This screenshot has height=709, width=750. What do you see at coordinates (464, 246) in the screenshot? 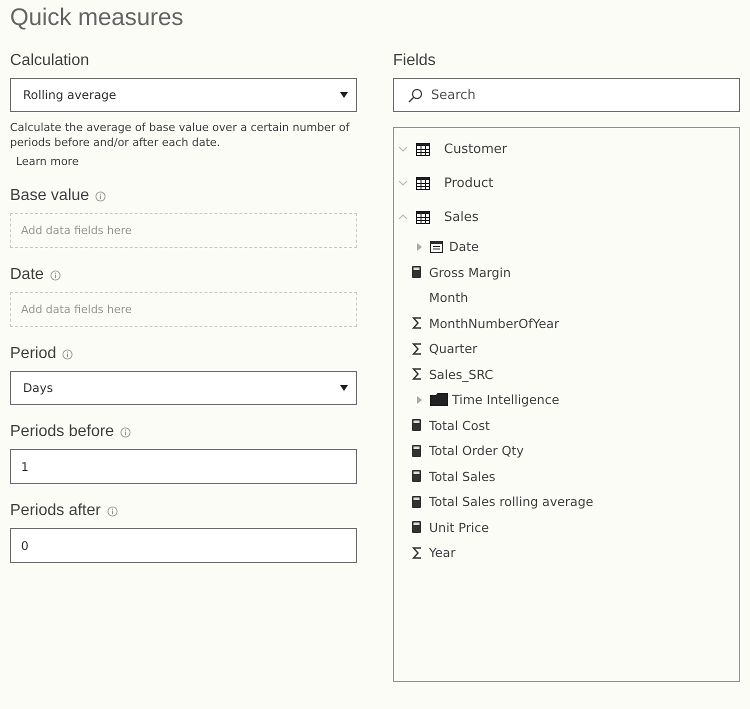
I see `field-name: Date` at bounding box center [464, 246].